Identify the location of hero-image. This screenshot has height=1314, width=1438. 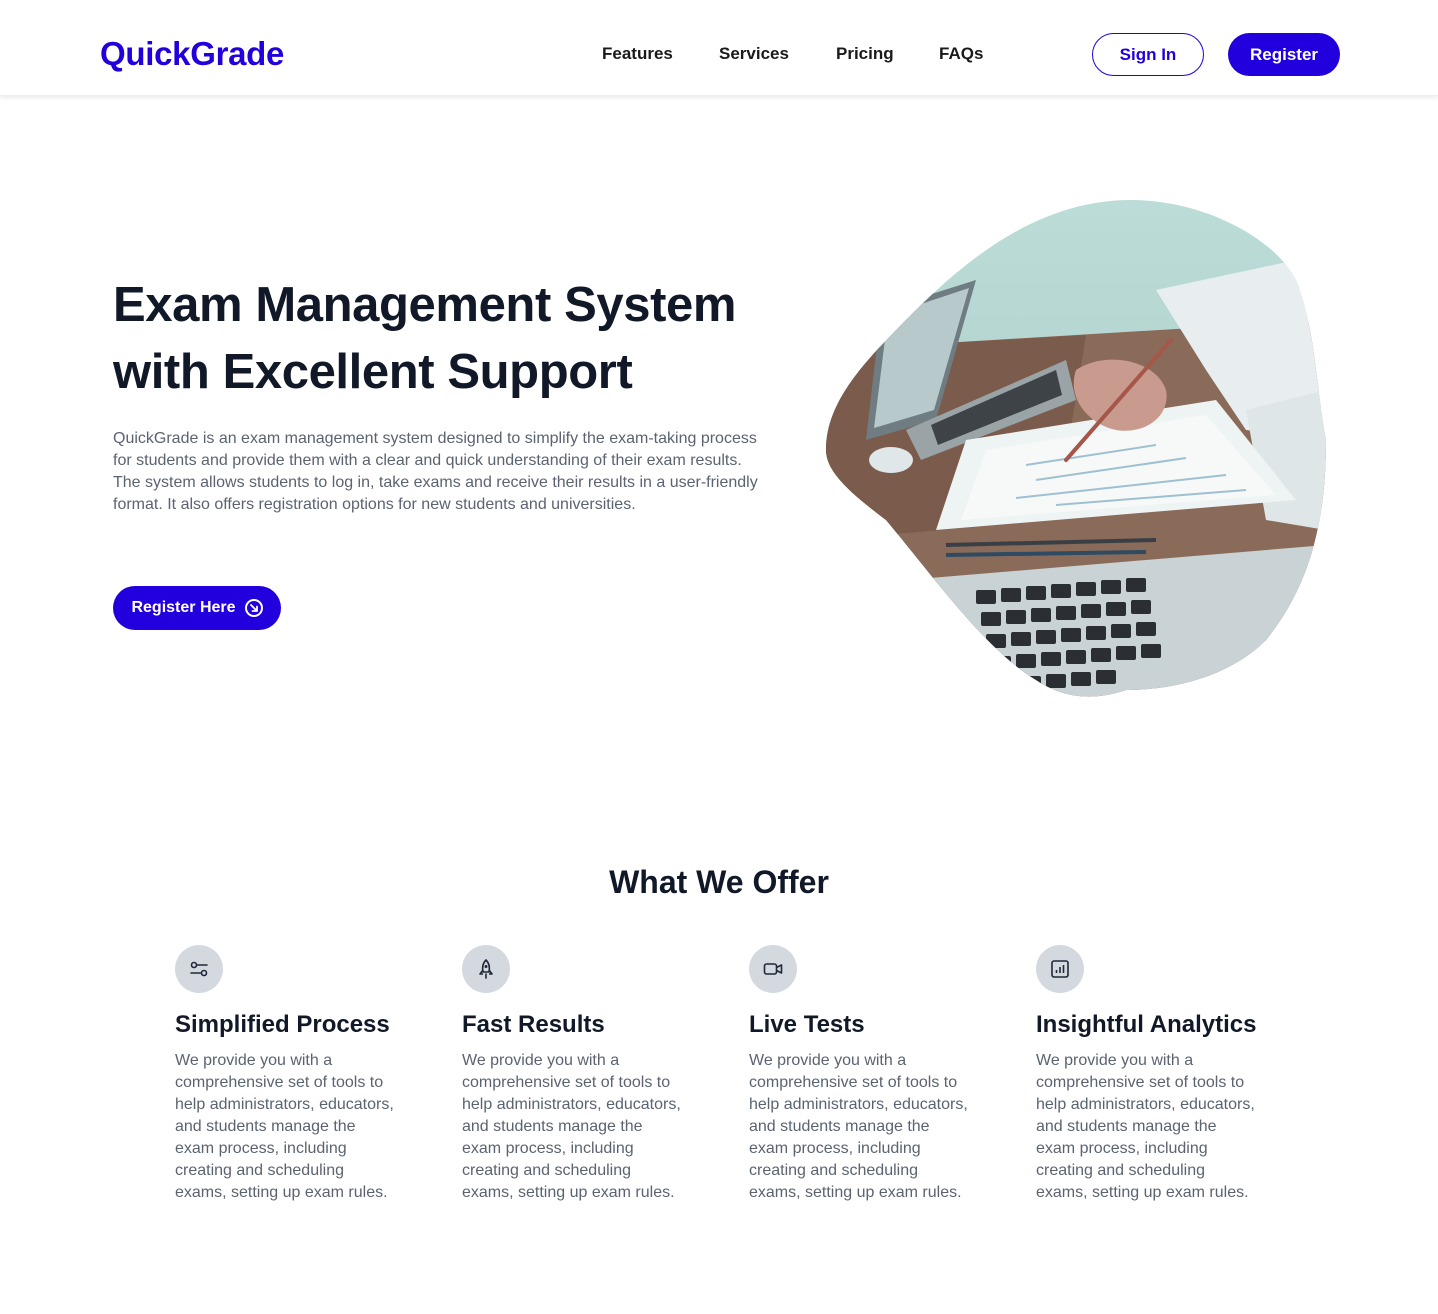
(1076, 450).